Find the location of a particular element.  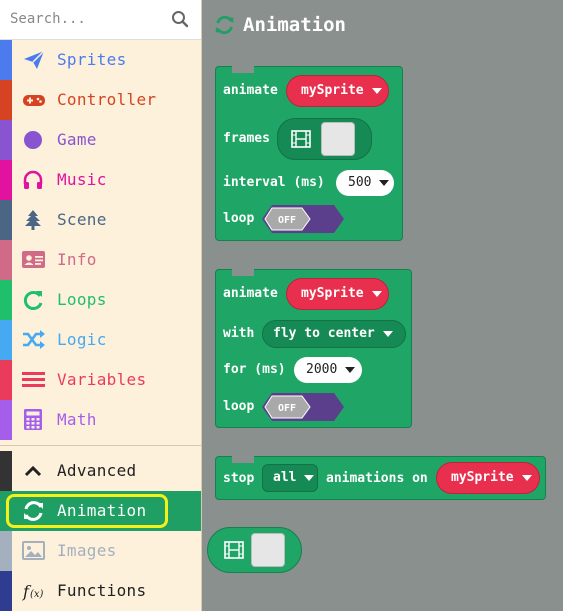

sidebar-item-scene: Scene is located at coordinates (100, 220).